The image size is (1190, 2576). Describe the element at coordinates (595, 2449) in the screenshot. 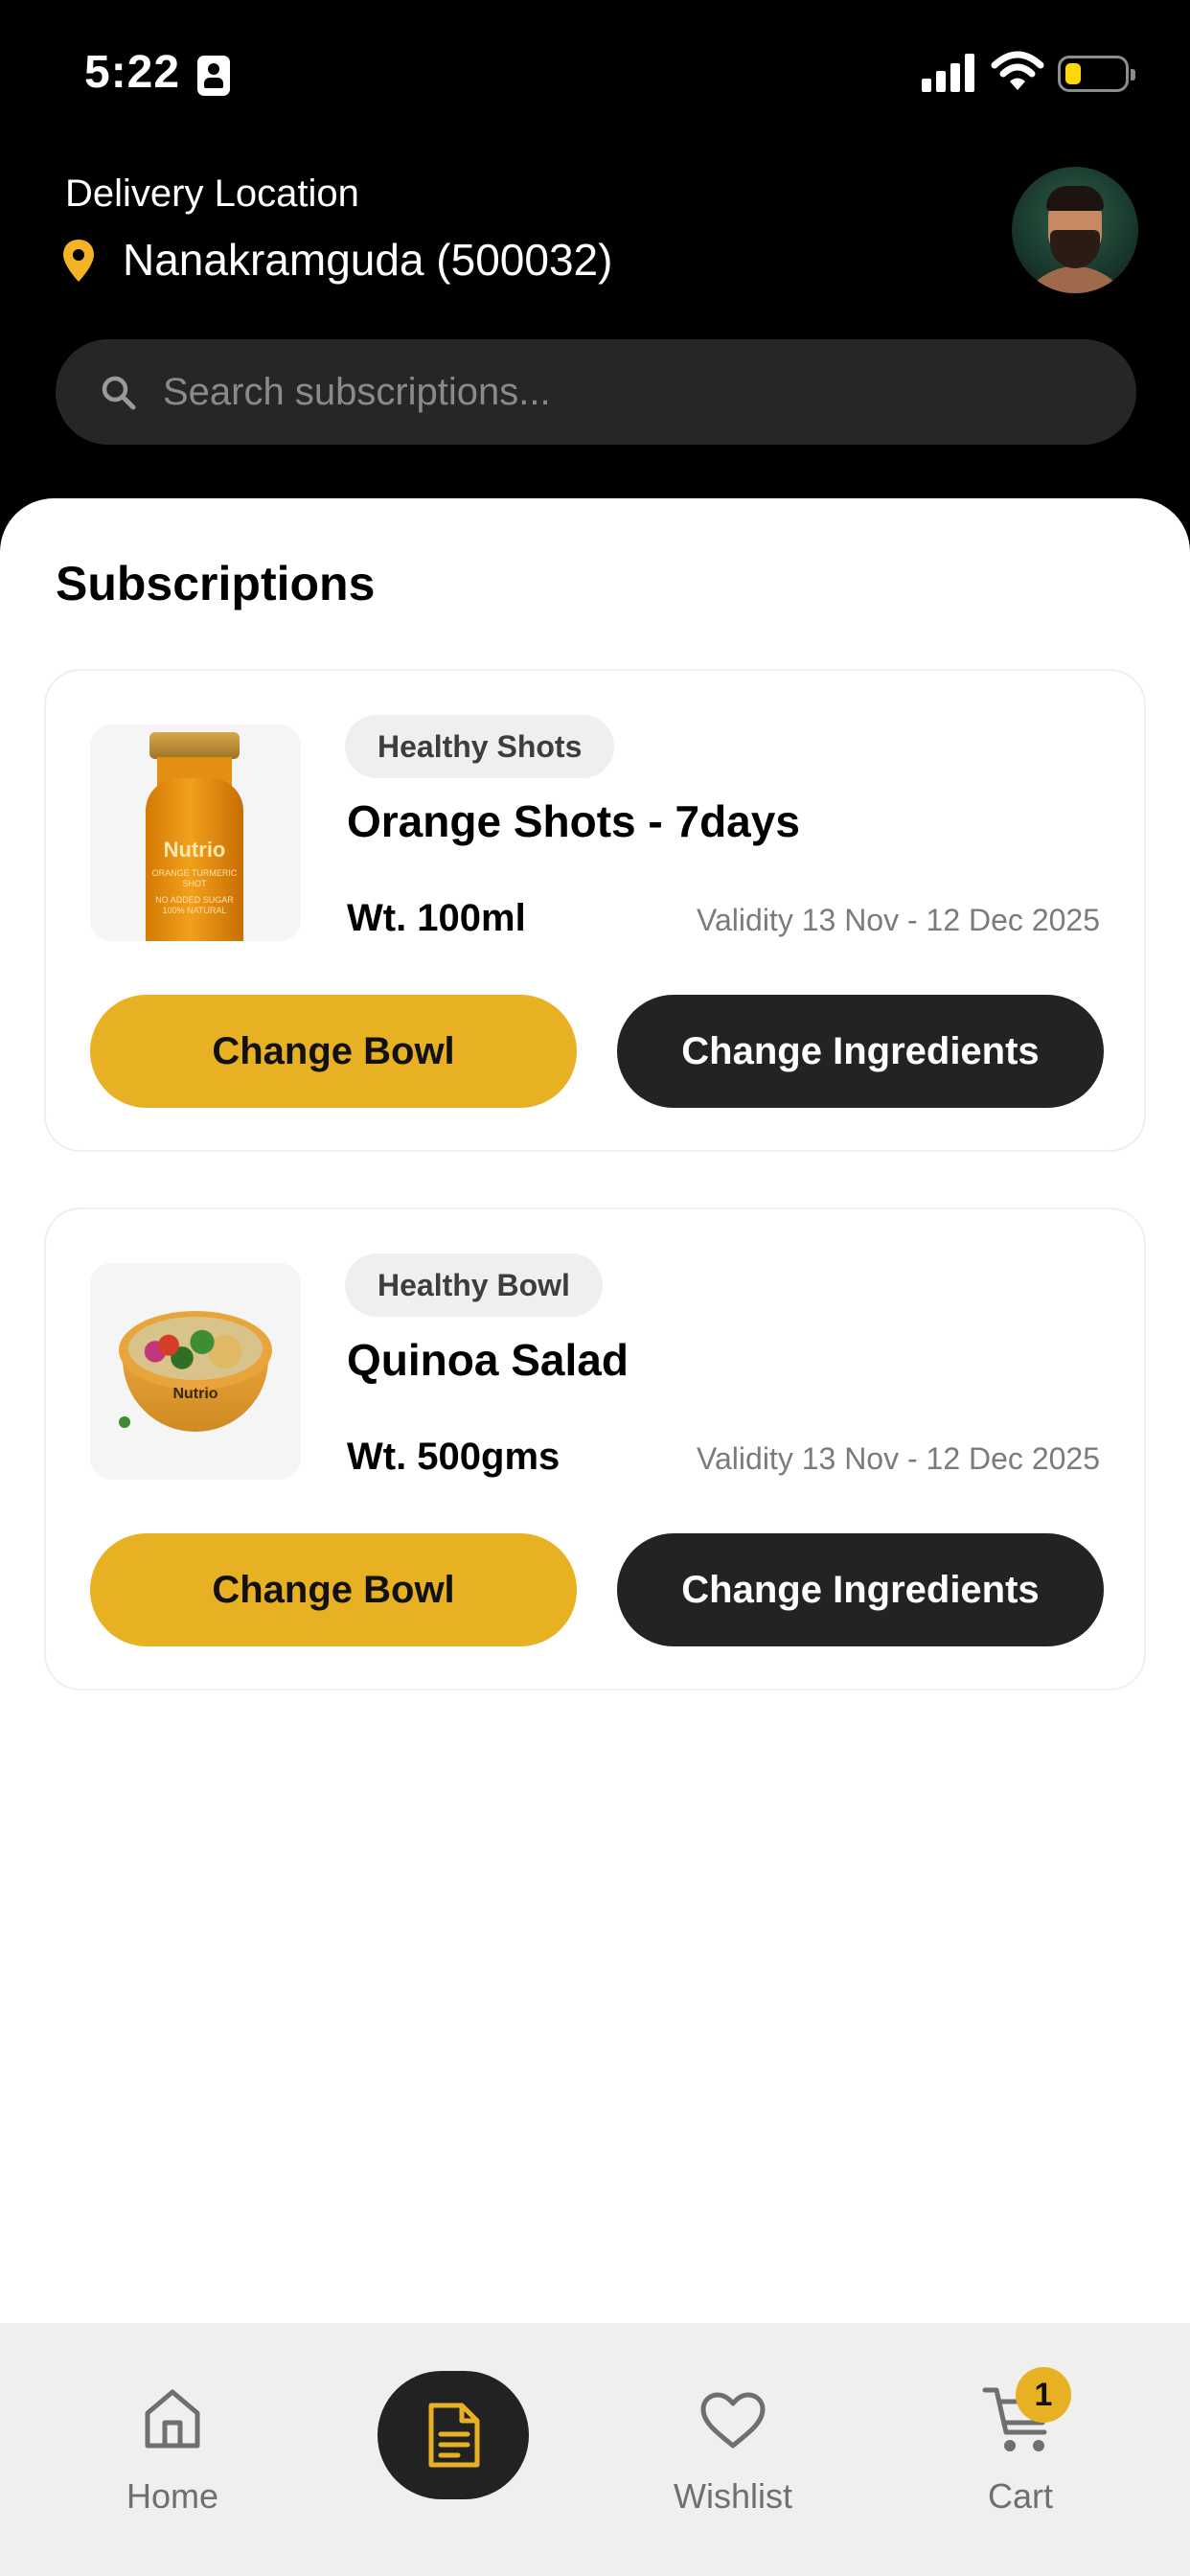

I see `bottom-navigation: Home Wishlist Cart 1` at that location.